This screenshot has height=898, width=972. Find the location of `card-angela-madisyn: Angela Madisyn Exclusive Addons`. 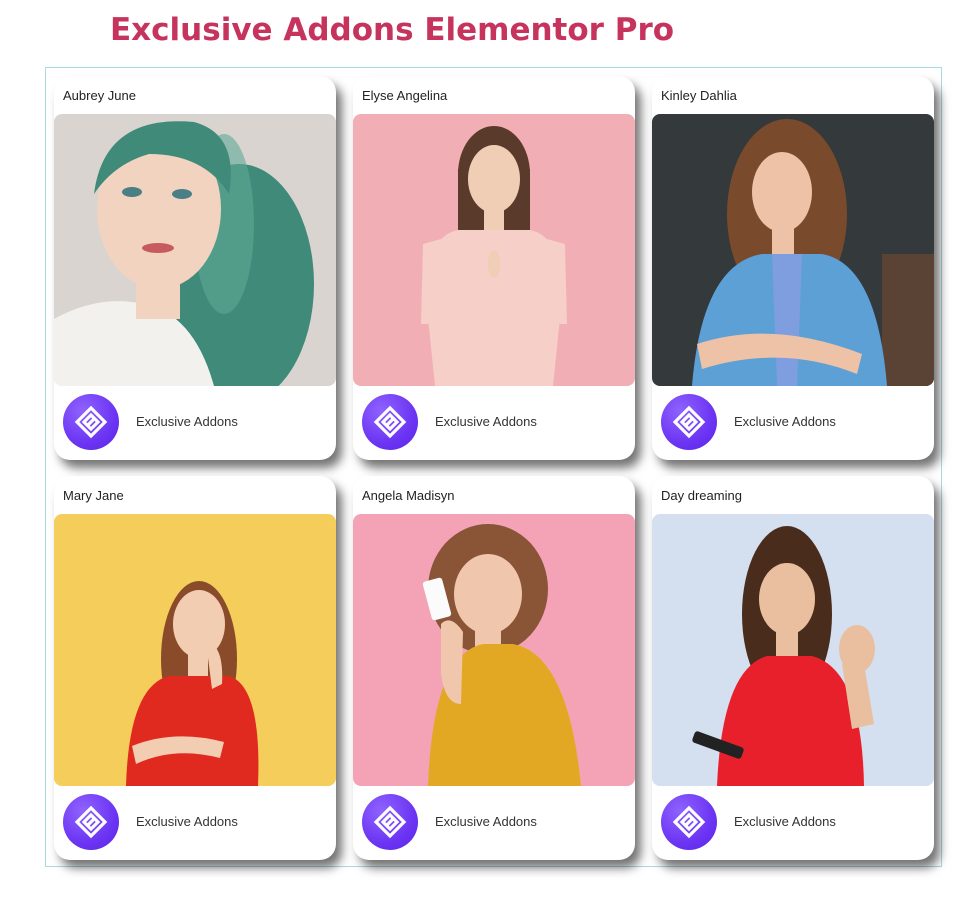

card-angela-madisyn: Angela Madisyn Exclusive Addons is located at coordinates (494, 668).